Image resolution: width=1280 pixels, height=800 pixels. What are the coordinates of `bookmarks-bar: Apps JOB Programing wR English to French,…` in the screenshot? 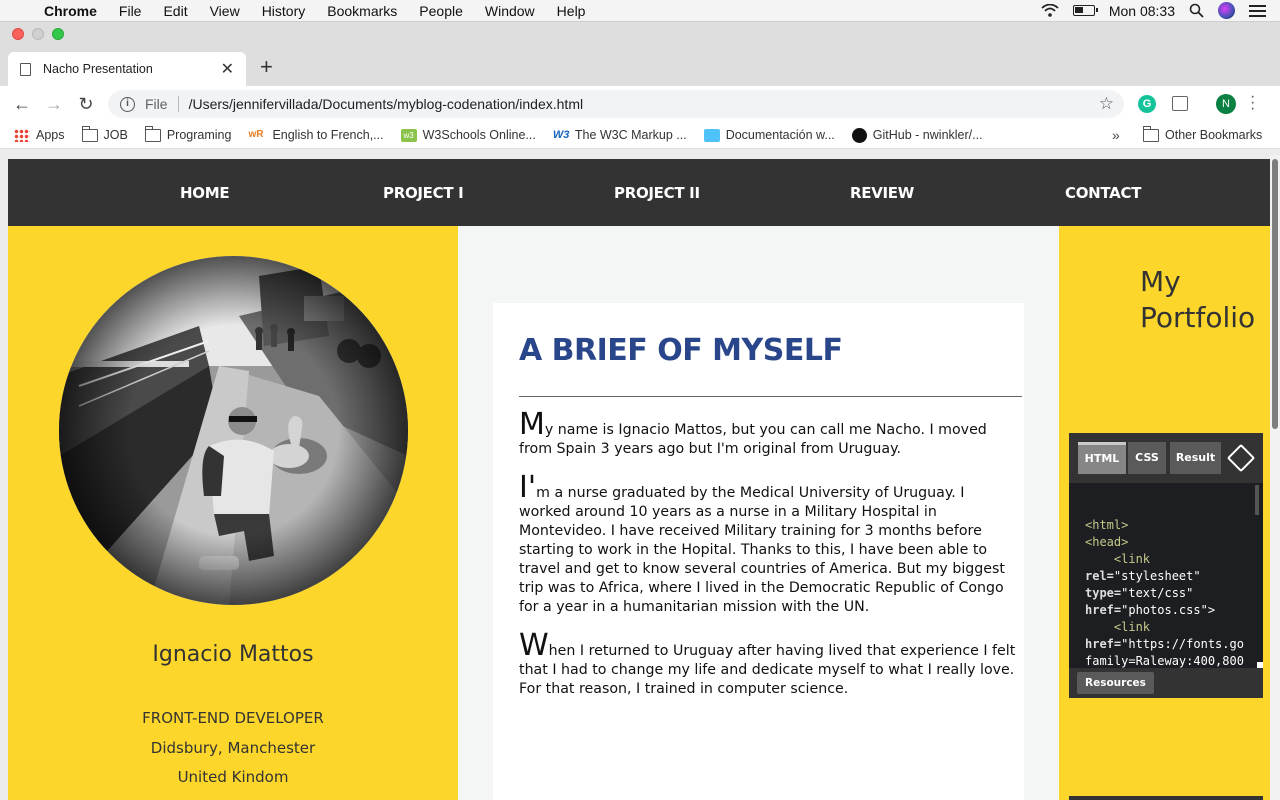 It's located at (640, 135).